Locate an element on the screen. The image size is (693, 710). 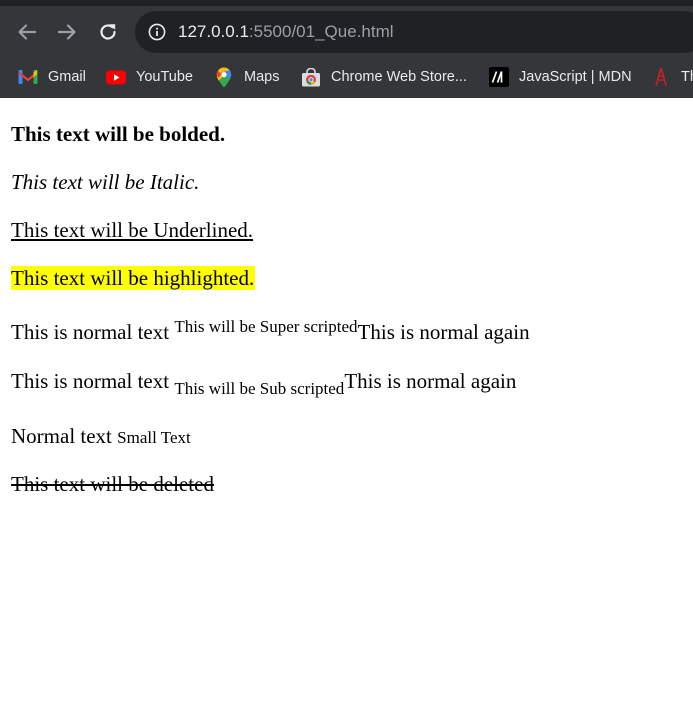
url-text: 127.0.0.1:5500/01_Que.html is located at coordinates (286, 32).